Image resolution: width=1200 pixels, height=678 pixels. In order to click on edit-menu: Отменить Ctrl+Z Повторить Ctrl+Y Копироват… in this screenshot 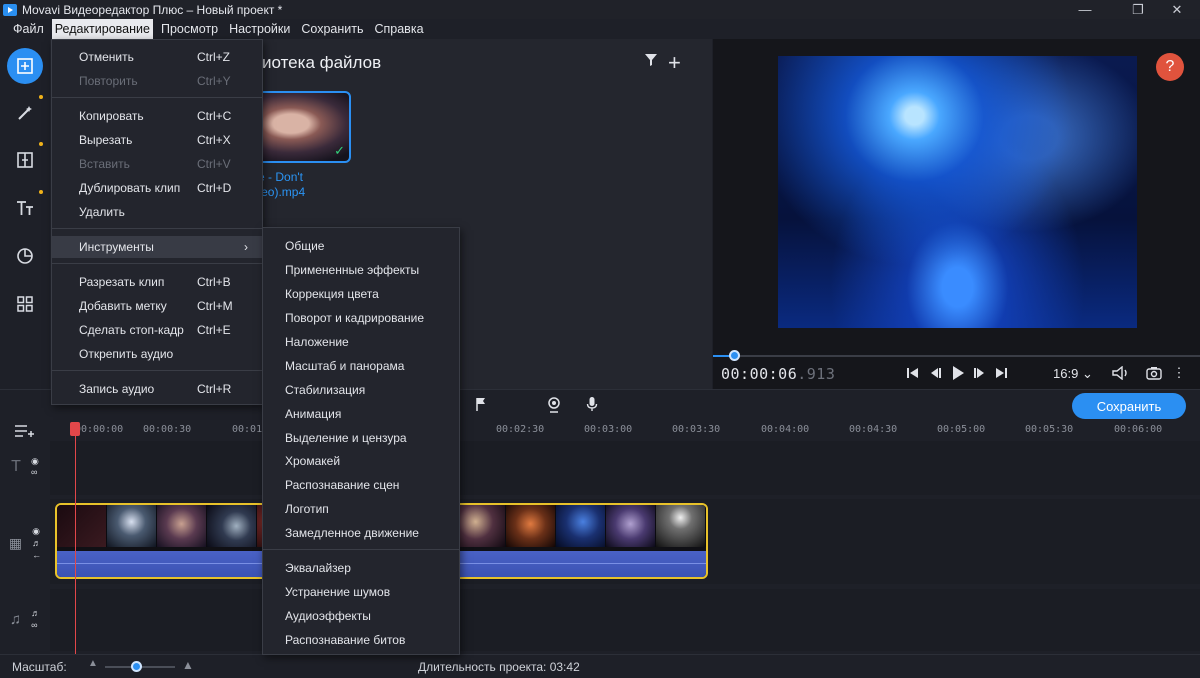, I will do `click(157, 222)`.